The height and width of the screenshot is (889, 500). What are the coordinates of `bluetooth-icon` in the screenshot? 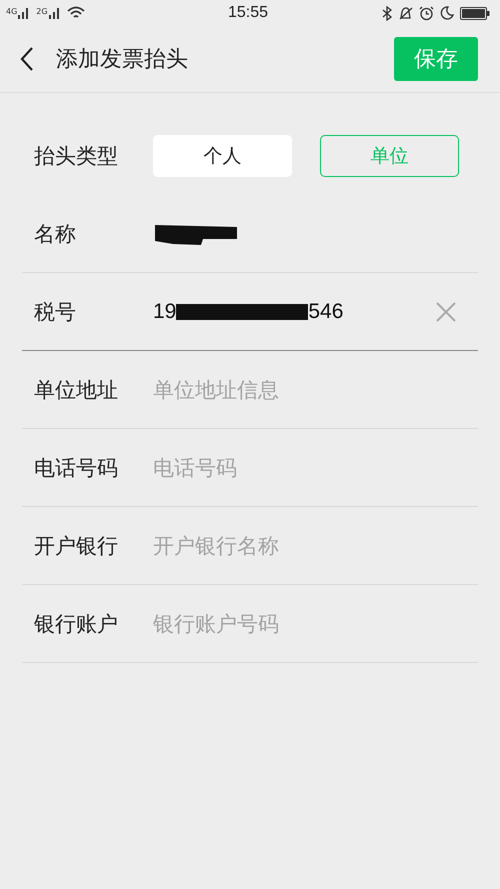 It's located at (387, 13).